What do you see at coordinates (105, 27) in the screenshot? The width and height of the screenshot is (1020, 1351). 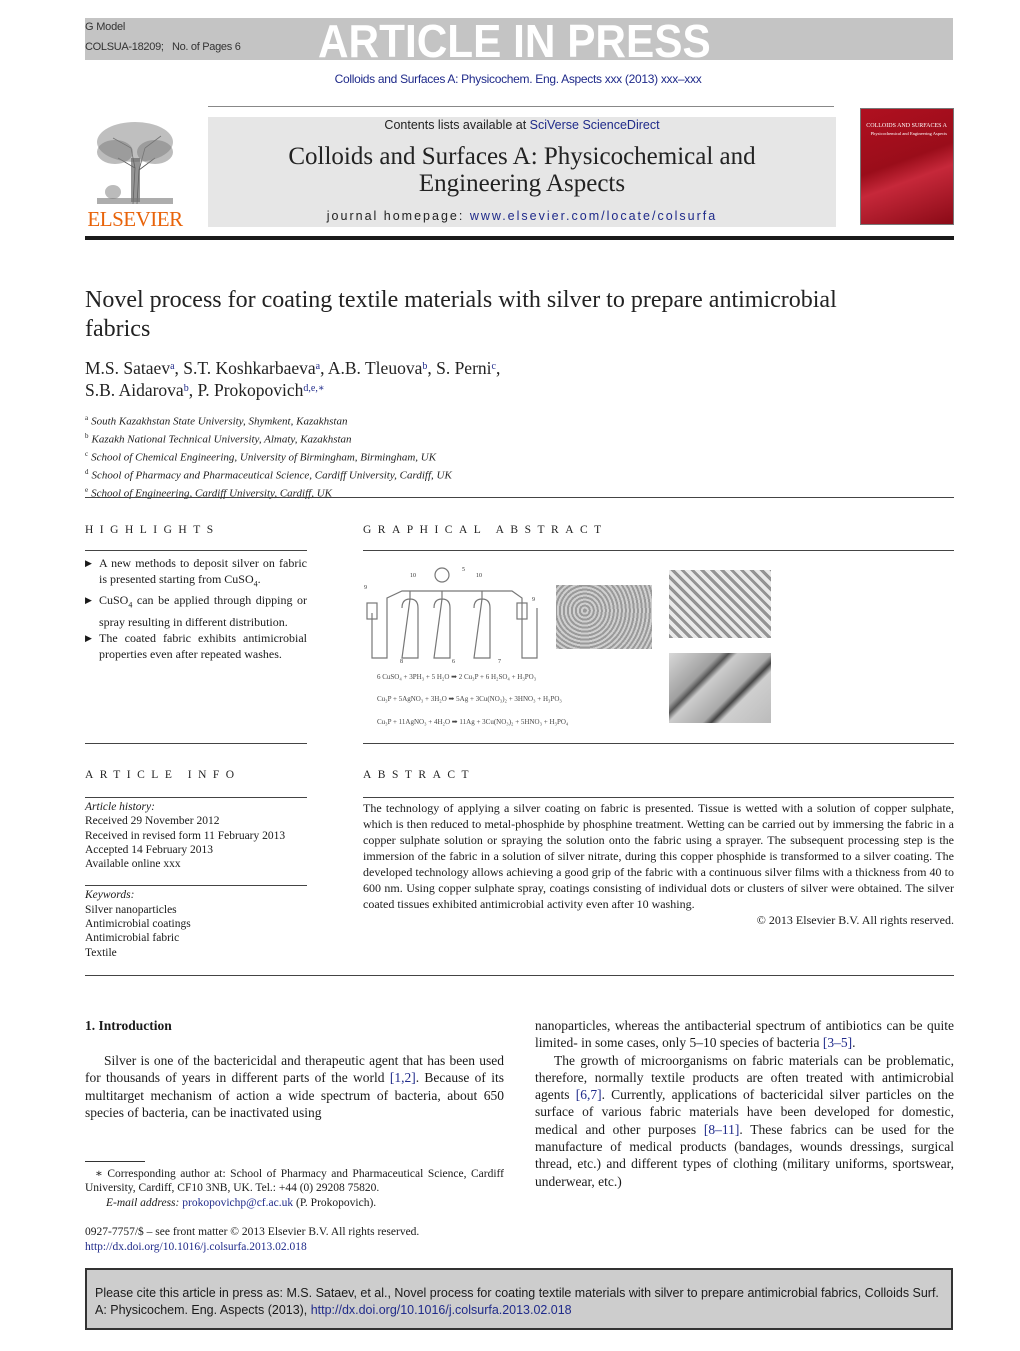 I see `g-model-label: G Model` at bounding box center [105, 27].